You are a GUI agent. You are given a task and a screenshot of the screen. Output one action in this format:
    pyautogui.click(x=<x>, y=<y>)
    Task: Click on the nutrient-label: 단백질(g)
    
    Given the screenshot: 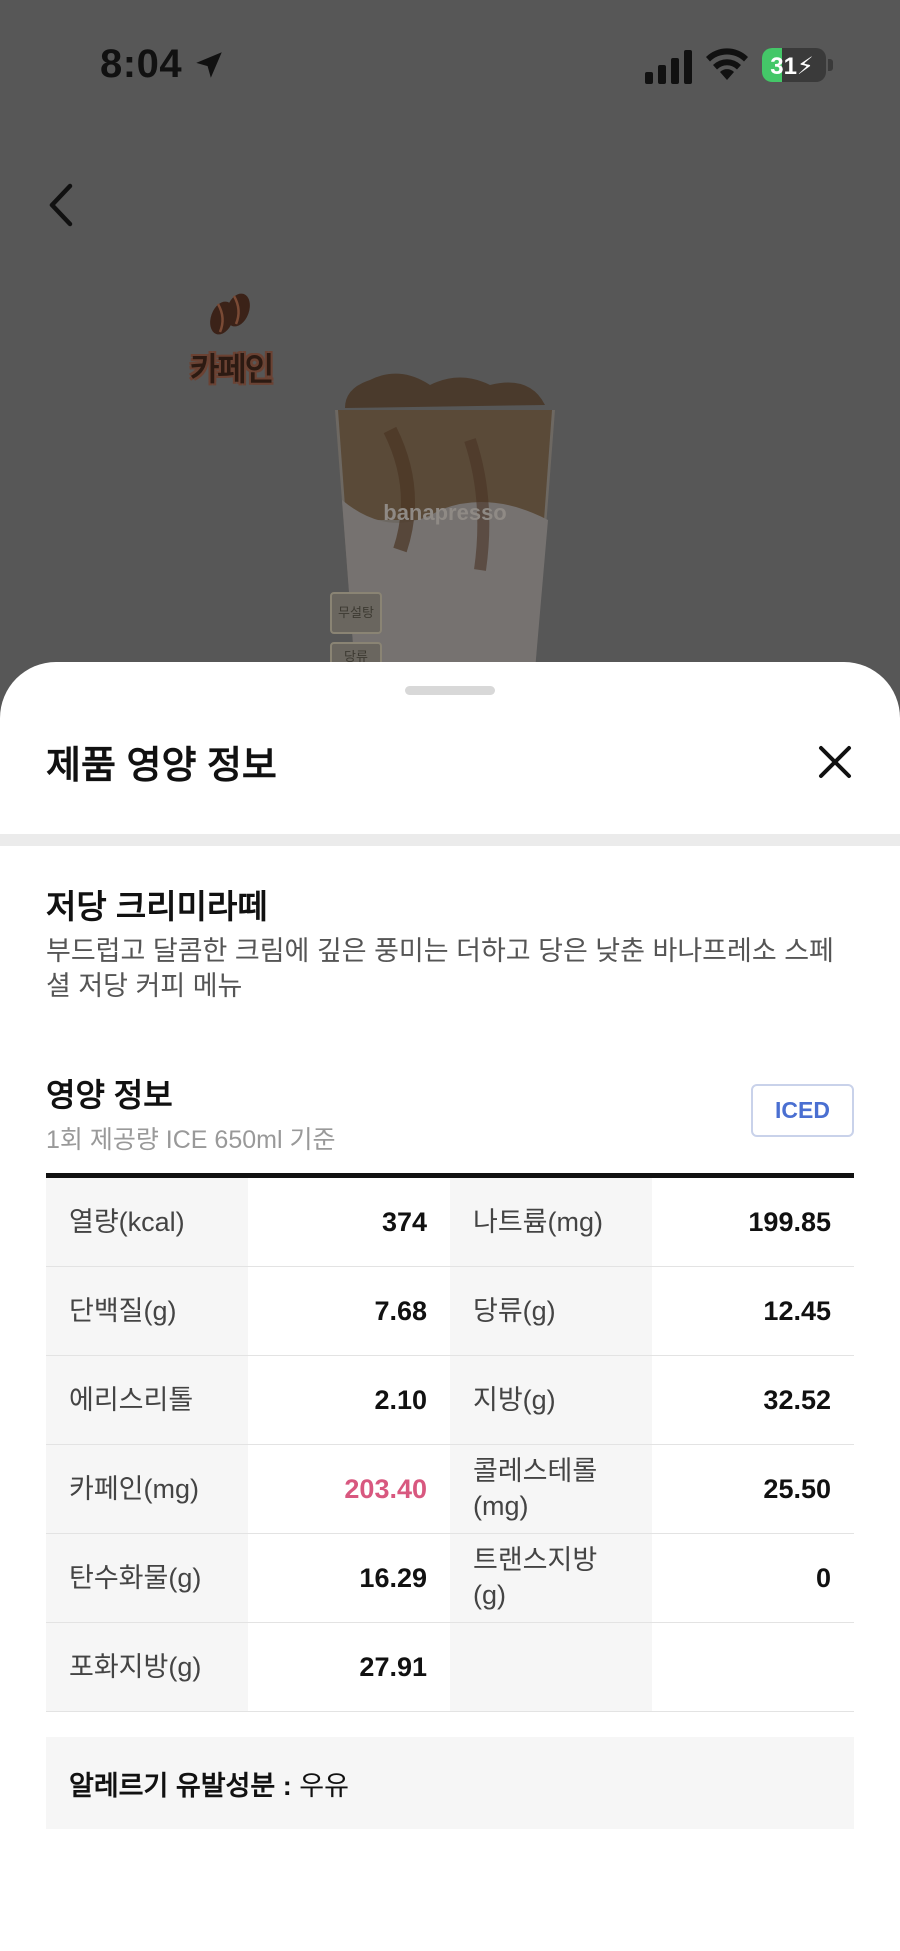 What is the action you would take?
    pyautogui.click(x=147, y=1311)
    